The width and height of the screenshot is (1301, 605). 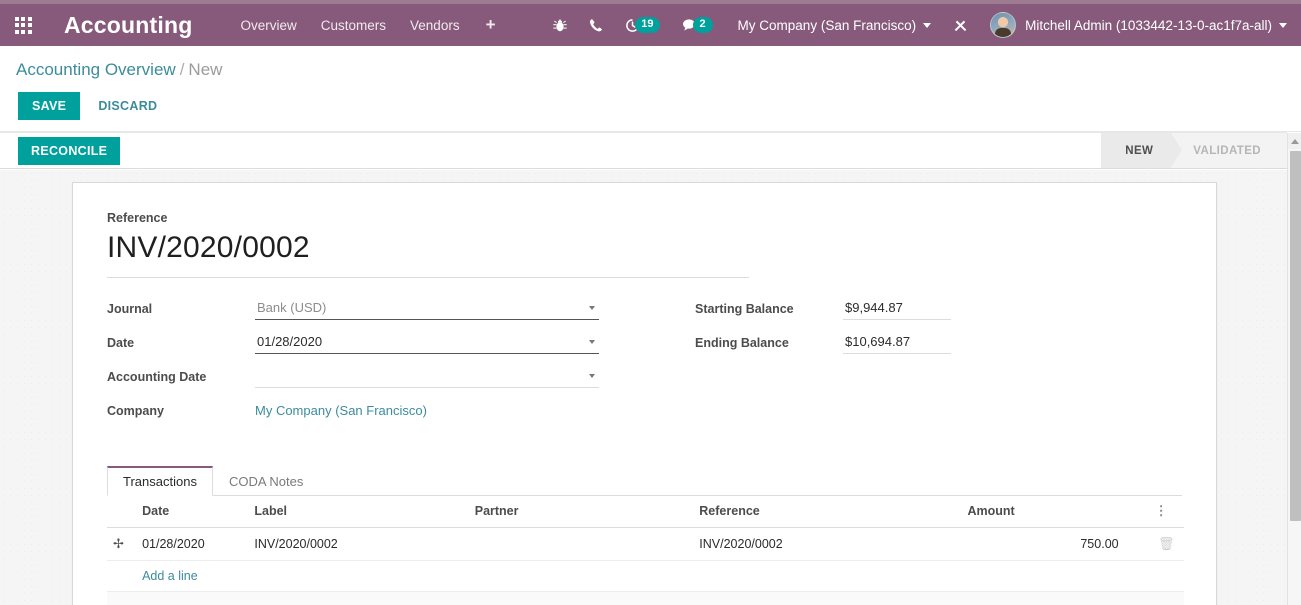 What do you see at coordinates (90, 106) in the screenshot?
I see `record-action-buttons: SAVE DISCARD` at bounding box center [90, 106].